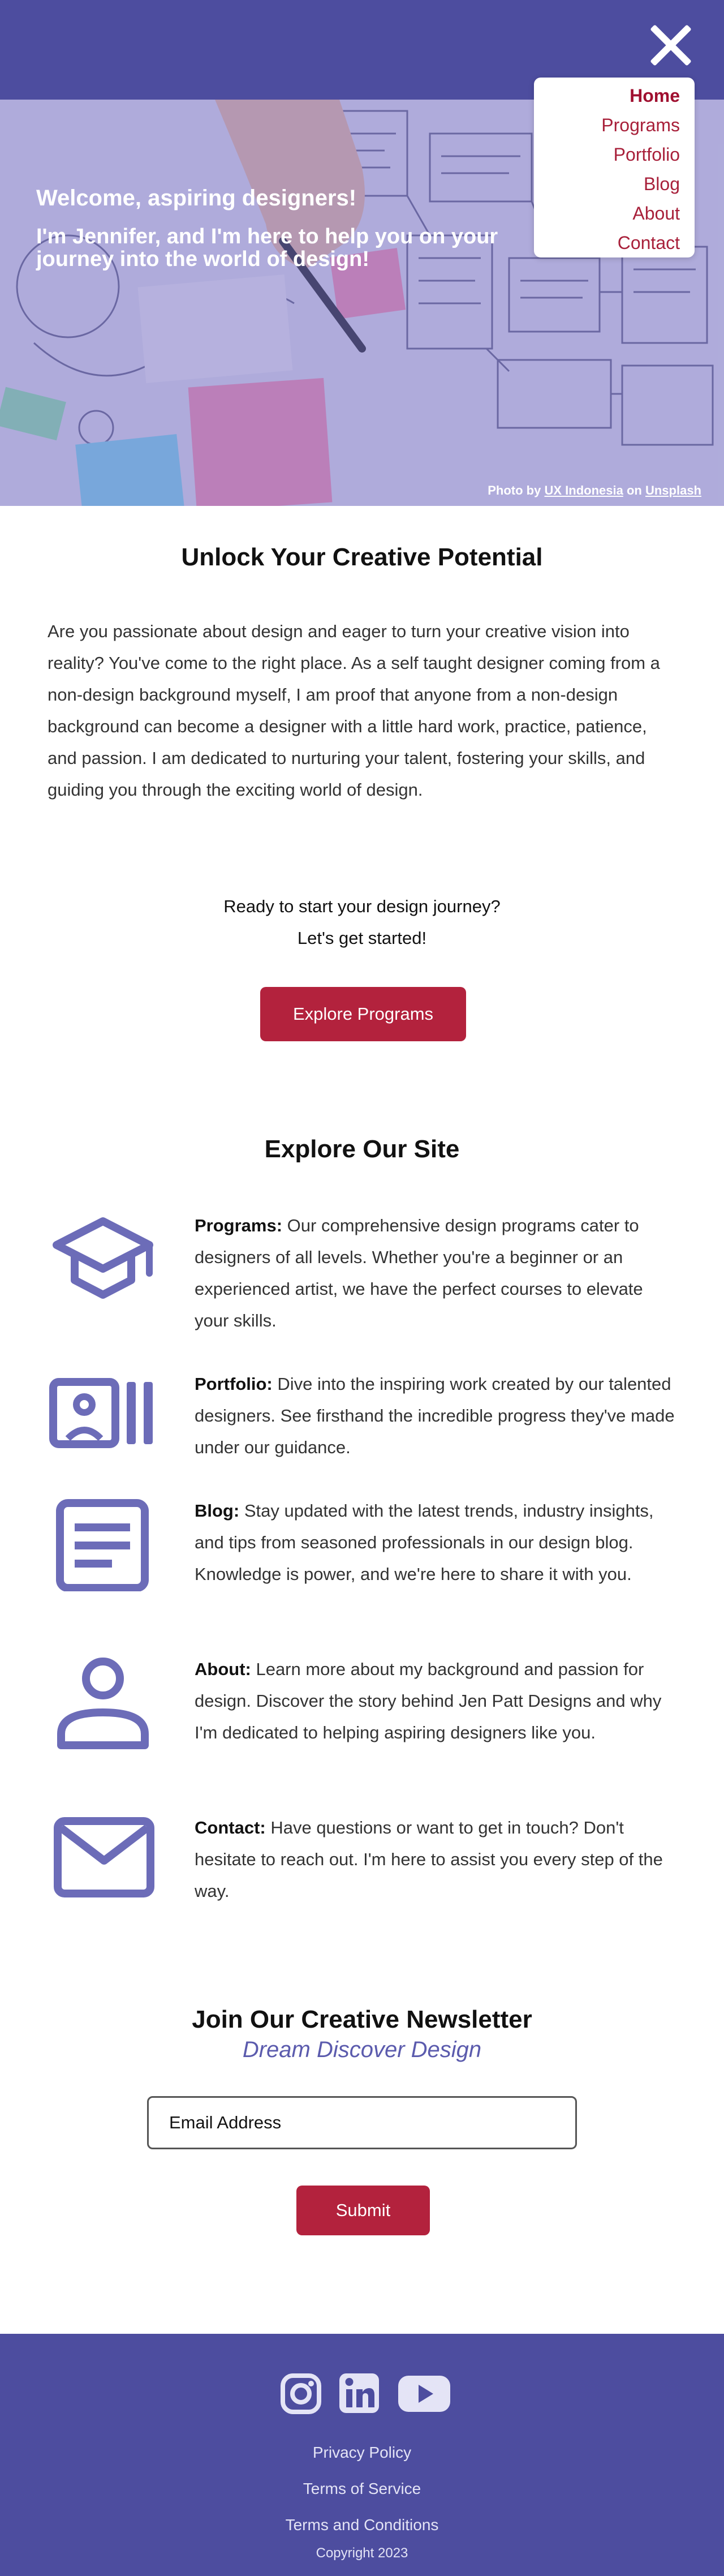  I want to click on terms-of-service-link: Terms of Service, so click(362, 2489).